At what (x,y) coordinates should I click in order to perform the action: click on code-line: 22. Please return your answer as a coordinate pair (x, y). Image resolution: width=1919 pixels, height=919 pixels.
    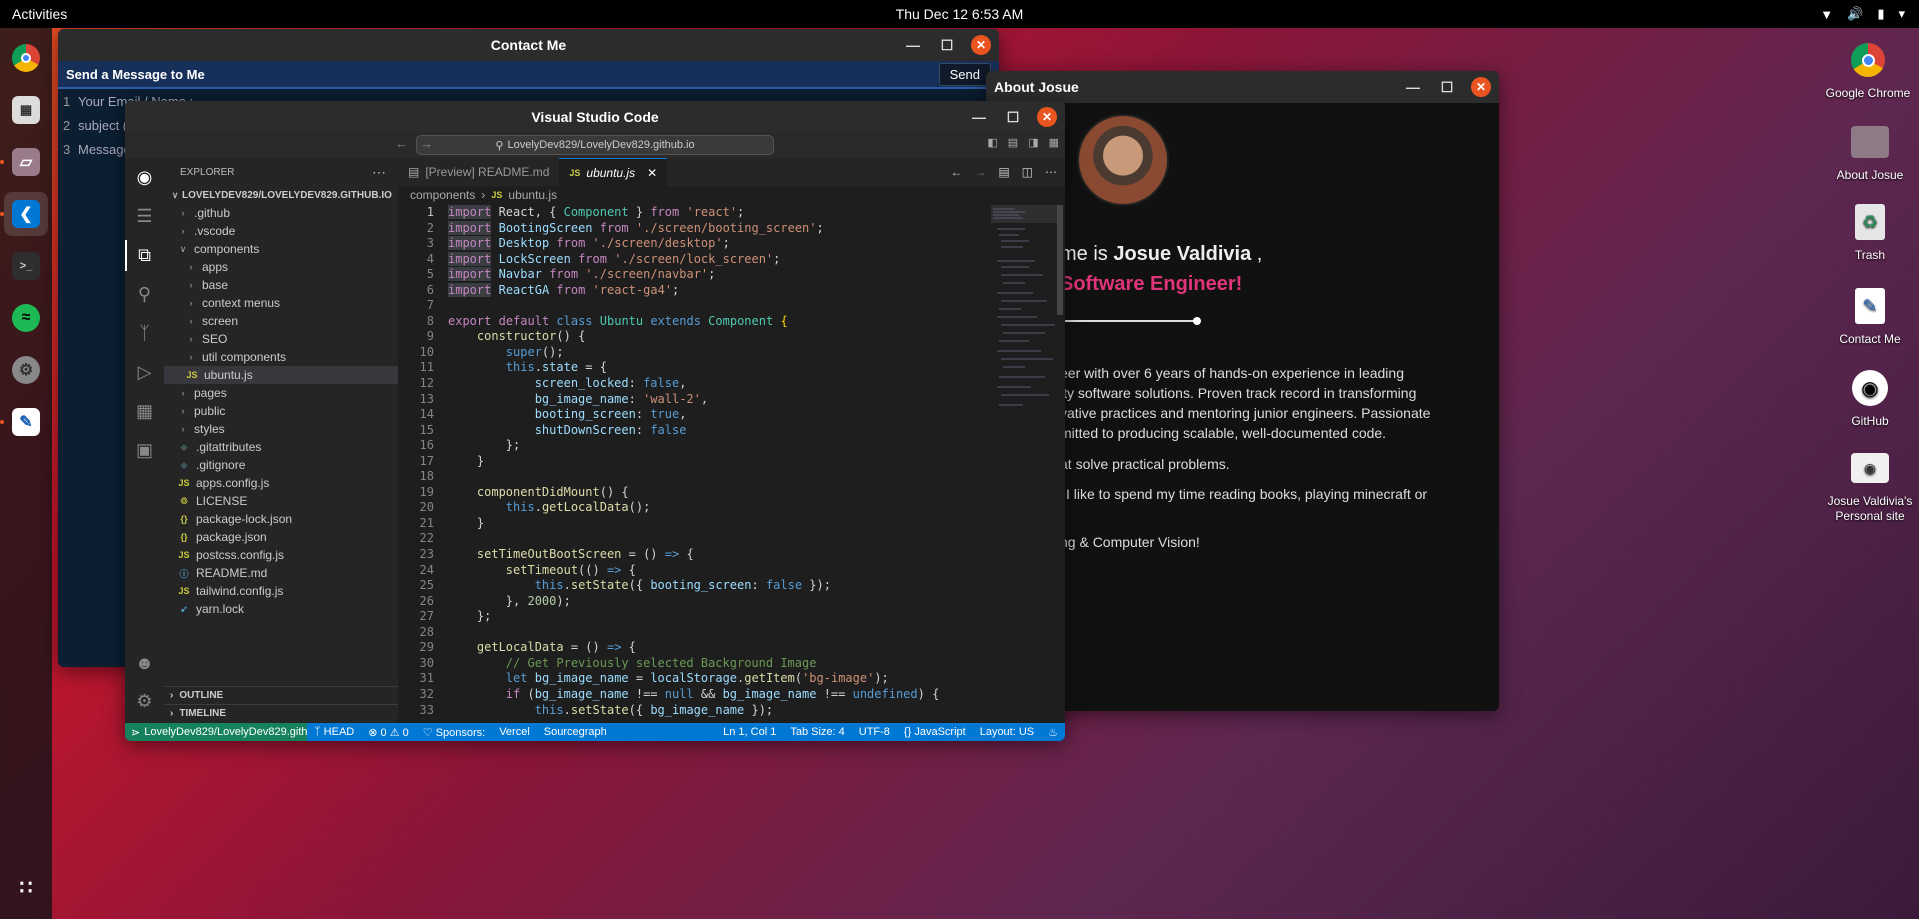
    Looking at the image, I should click on (691, 539).